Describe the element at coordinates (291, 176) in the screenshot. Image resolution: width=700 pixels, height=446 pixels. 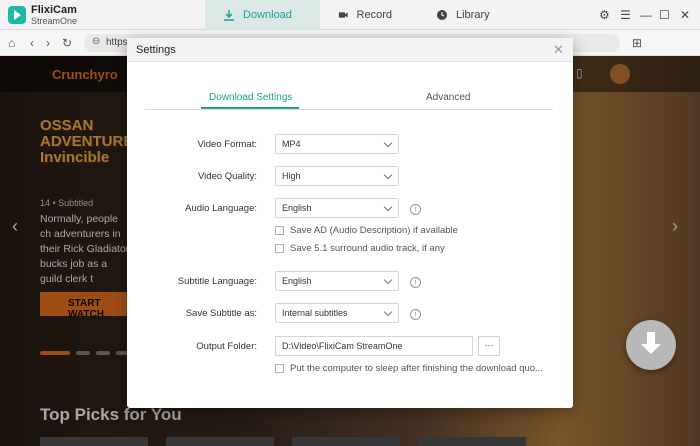
I see `video-quality-value: High` at that location.